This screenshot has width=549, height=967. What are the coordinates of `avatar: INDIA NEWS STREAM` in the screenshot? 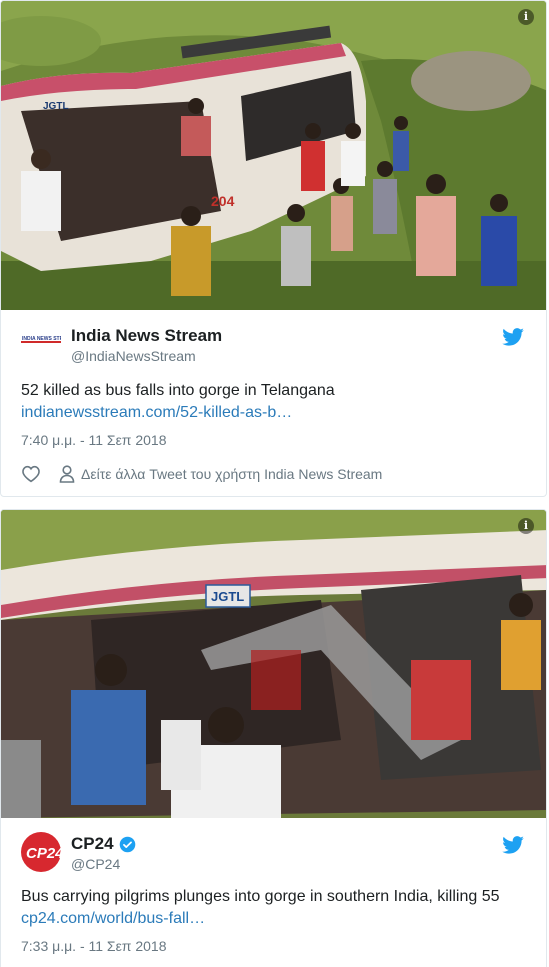 It's located at (47, 340).